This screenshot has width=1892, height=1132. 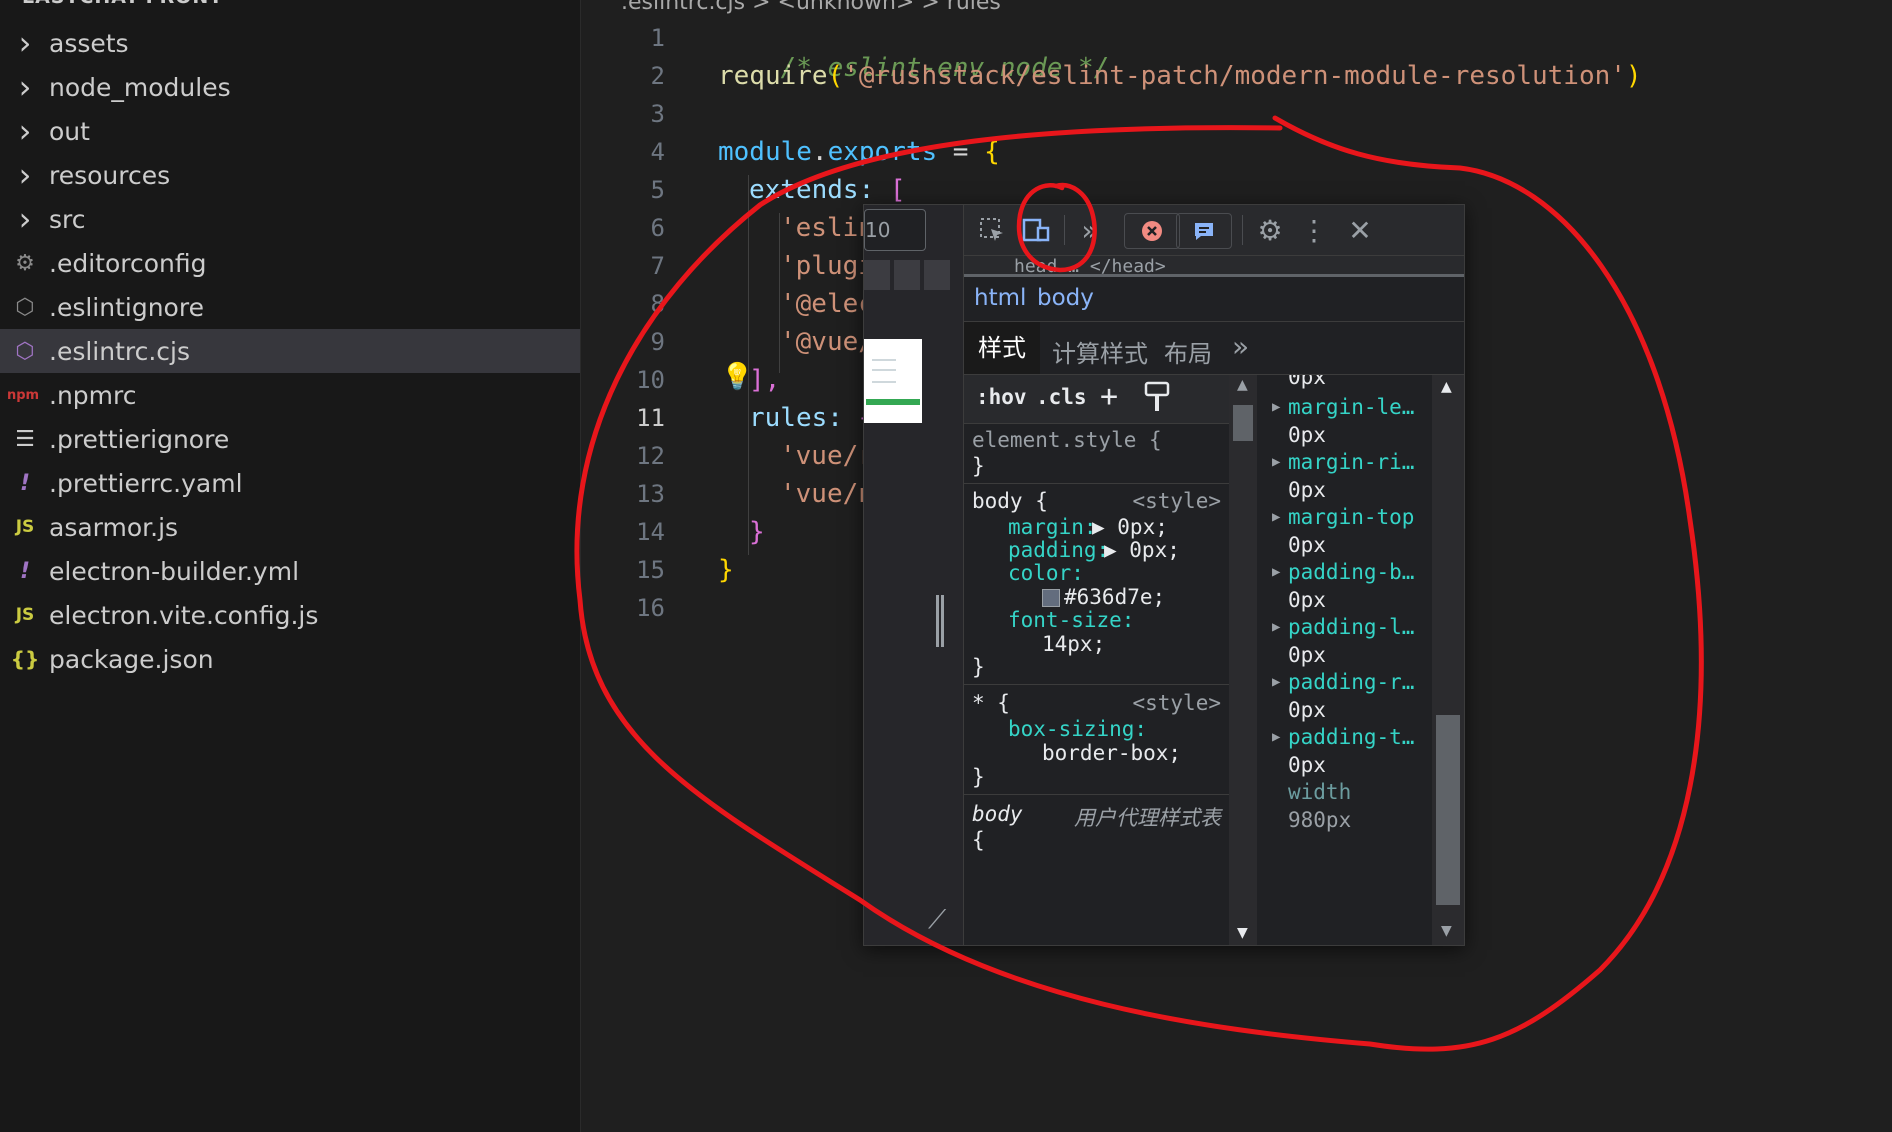 What do you see at coordinates (290, 659) in the screenshot?
I see `tree-item-package-json: {} package.json` at bounding box center [290, 659].